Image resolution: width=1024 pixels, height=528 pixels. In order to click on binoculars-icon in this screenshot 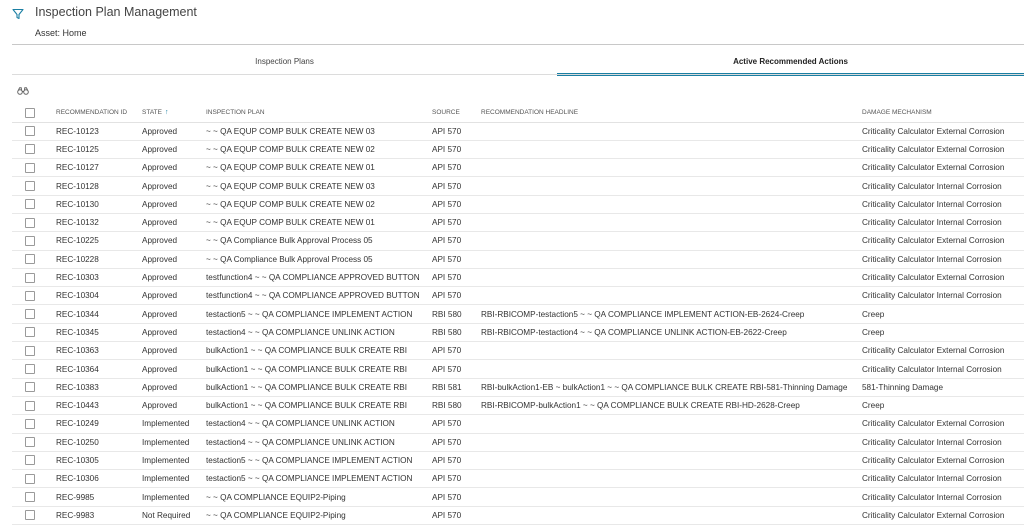, I will do `click(23, 91)`.